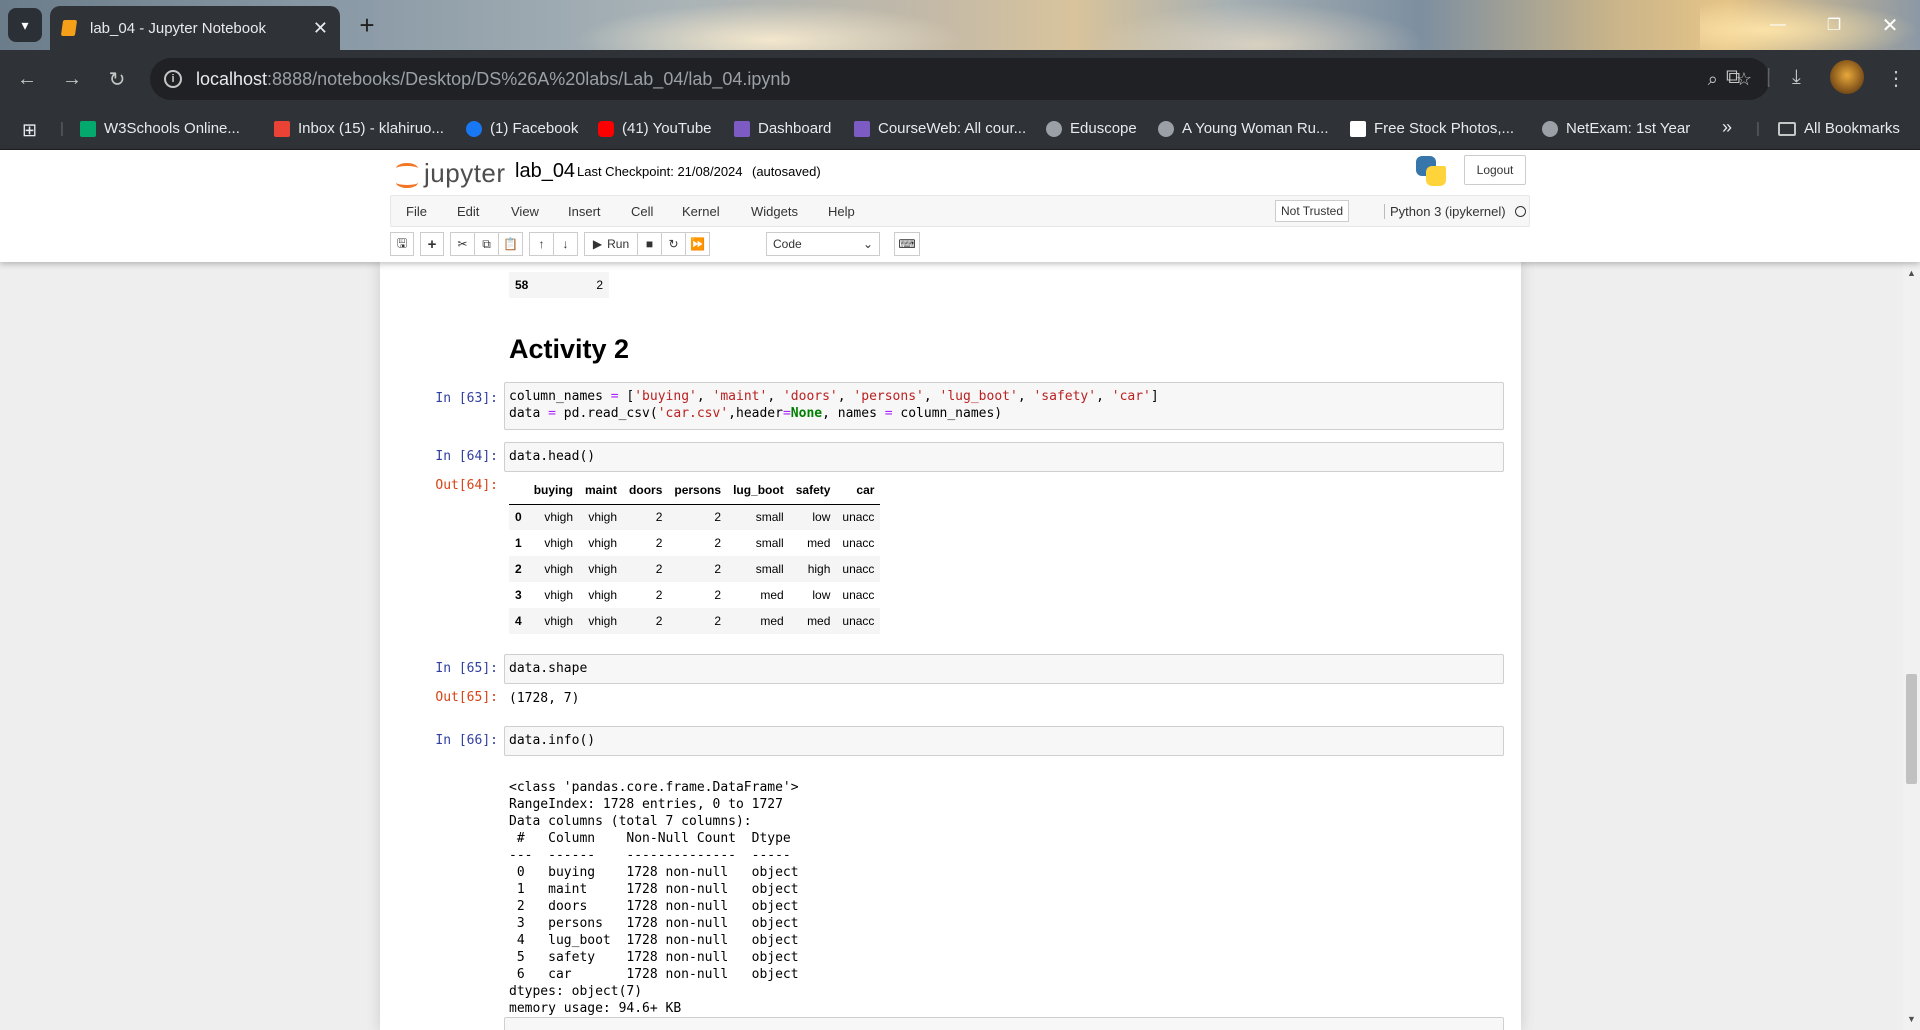 The image size is (1920, 1030). What do you see at coordinates (522, 285) in the screenshot?
I see `table-index: 58` at bounding box center [522, 285].